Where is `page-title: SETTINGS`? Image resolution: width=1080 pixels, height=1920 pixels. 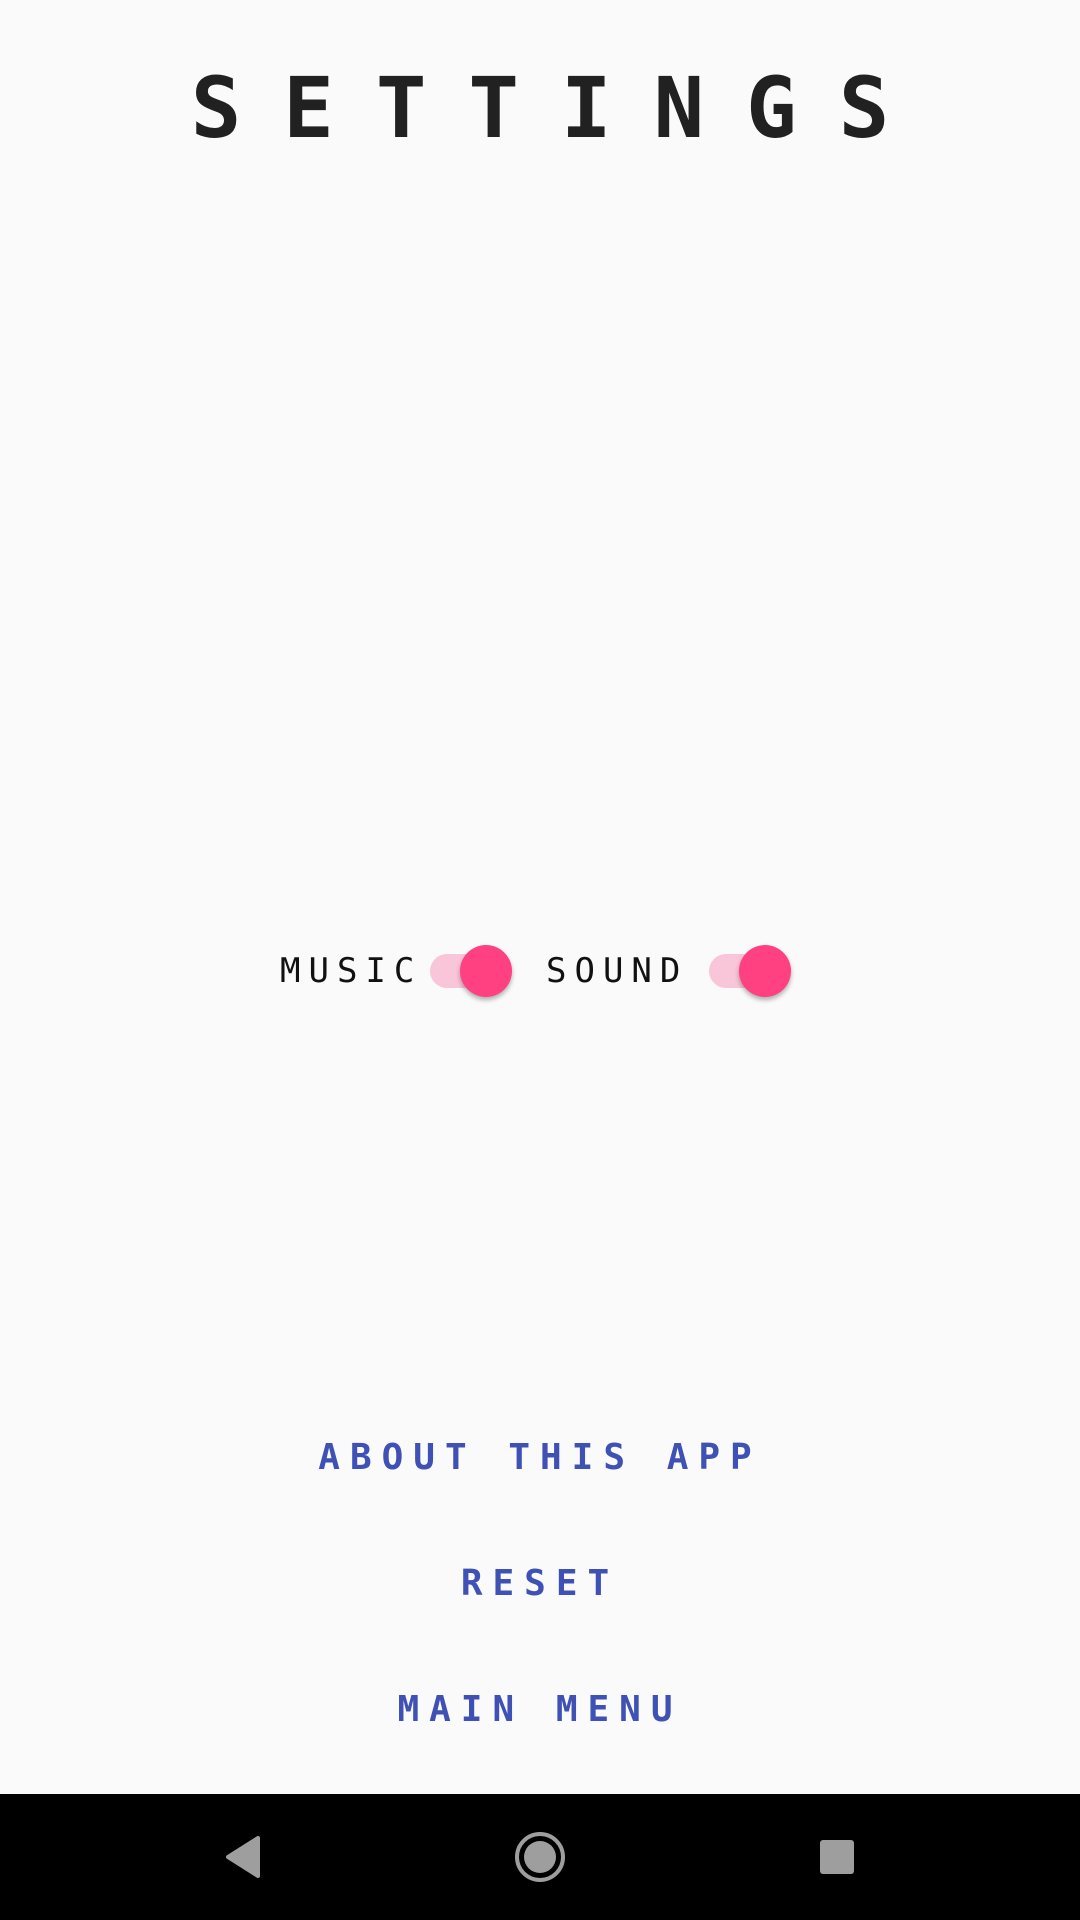 page-title: SETTINGS is located at coordinates (561, 108).